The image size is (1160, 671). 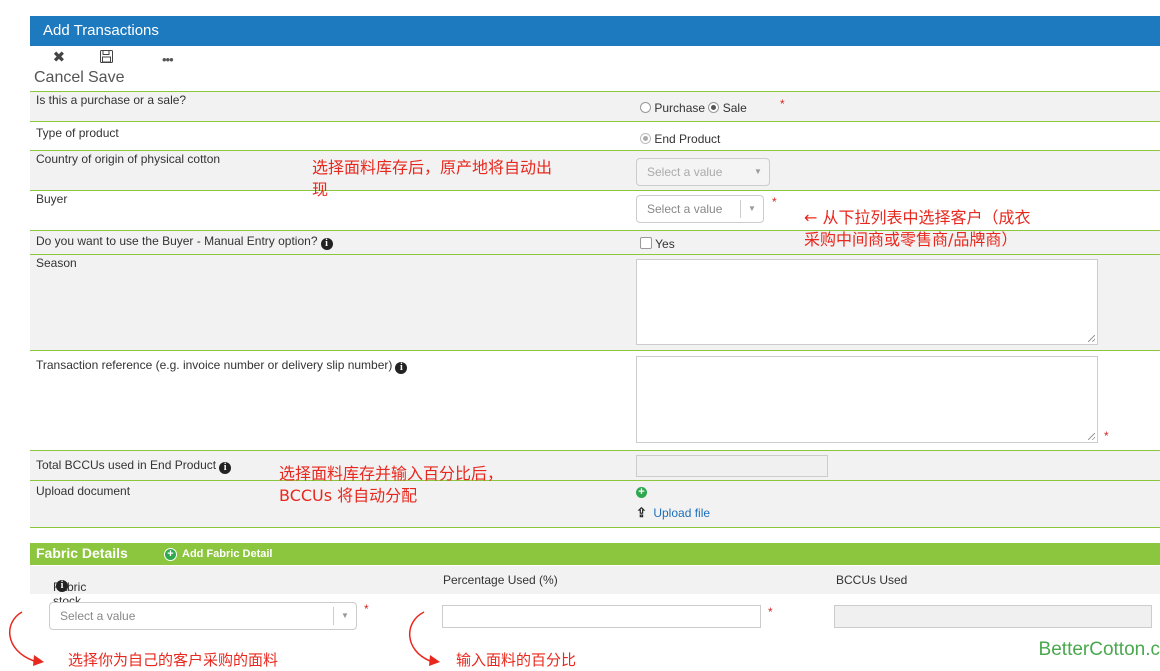 What do you see at coordinates (218, 554) in the screenshot?
I see `add-fabric-detail-button: + Add Fabric Detail` at bounding box center [218, 554].